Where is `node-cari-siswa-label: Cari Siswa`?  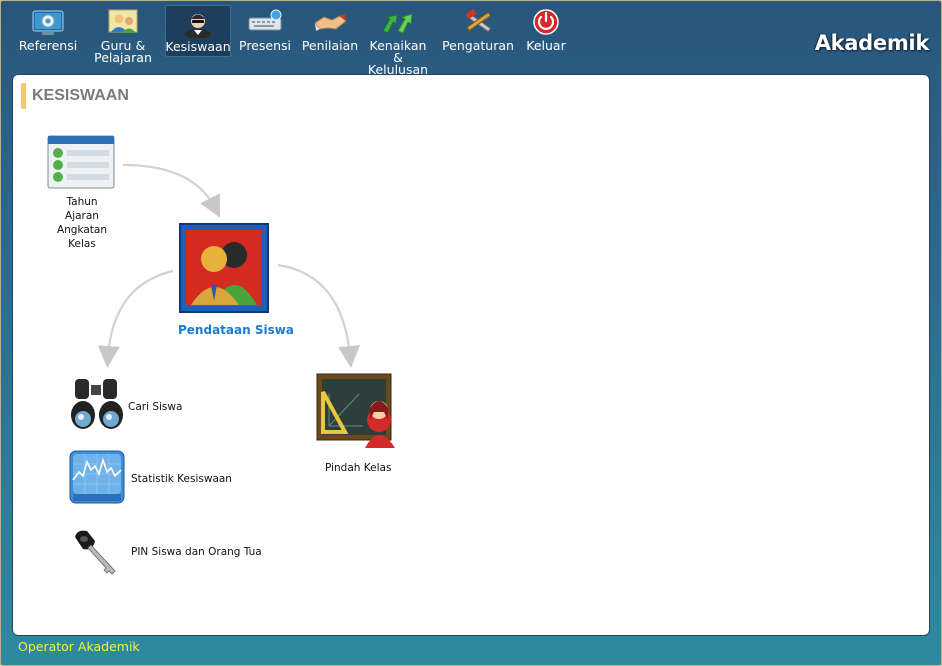
node-cari-siswa-label: Cari Siswa is located at coordinates (155, 407).